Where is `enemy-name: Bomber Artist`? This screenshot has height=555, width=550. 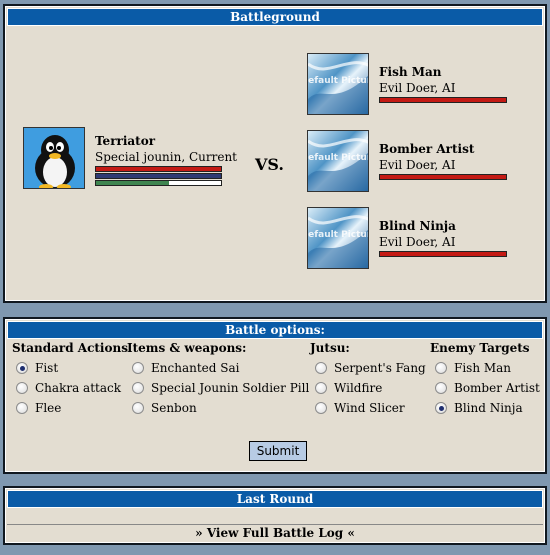
enemy-name: Bomber Artist is located at coordinates (427, 149).